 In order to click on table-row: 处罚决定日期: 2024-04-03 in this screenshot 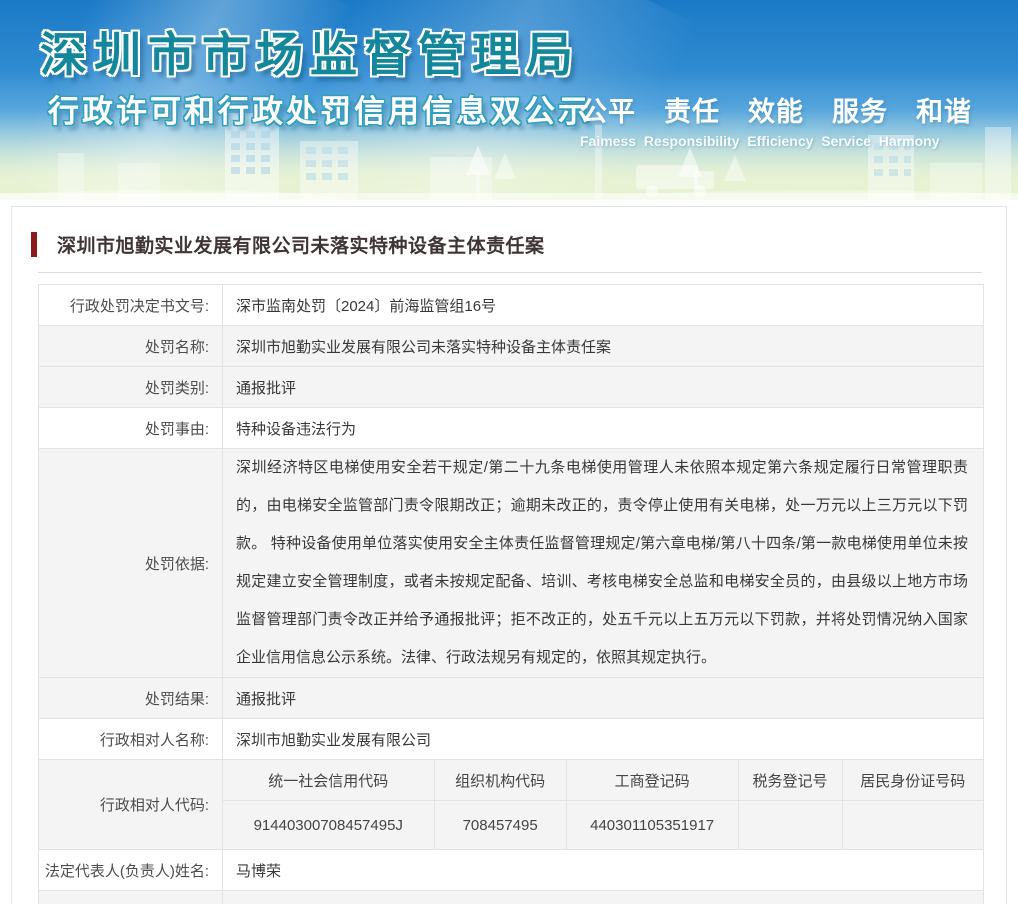, I will do `click(511, 897)`.